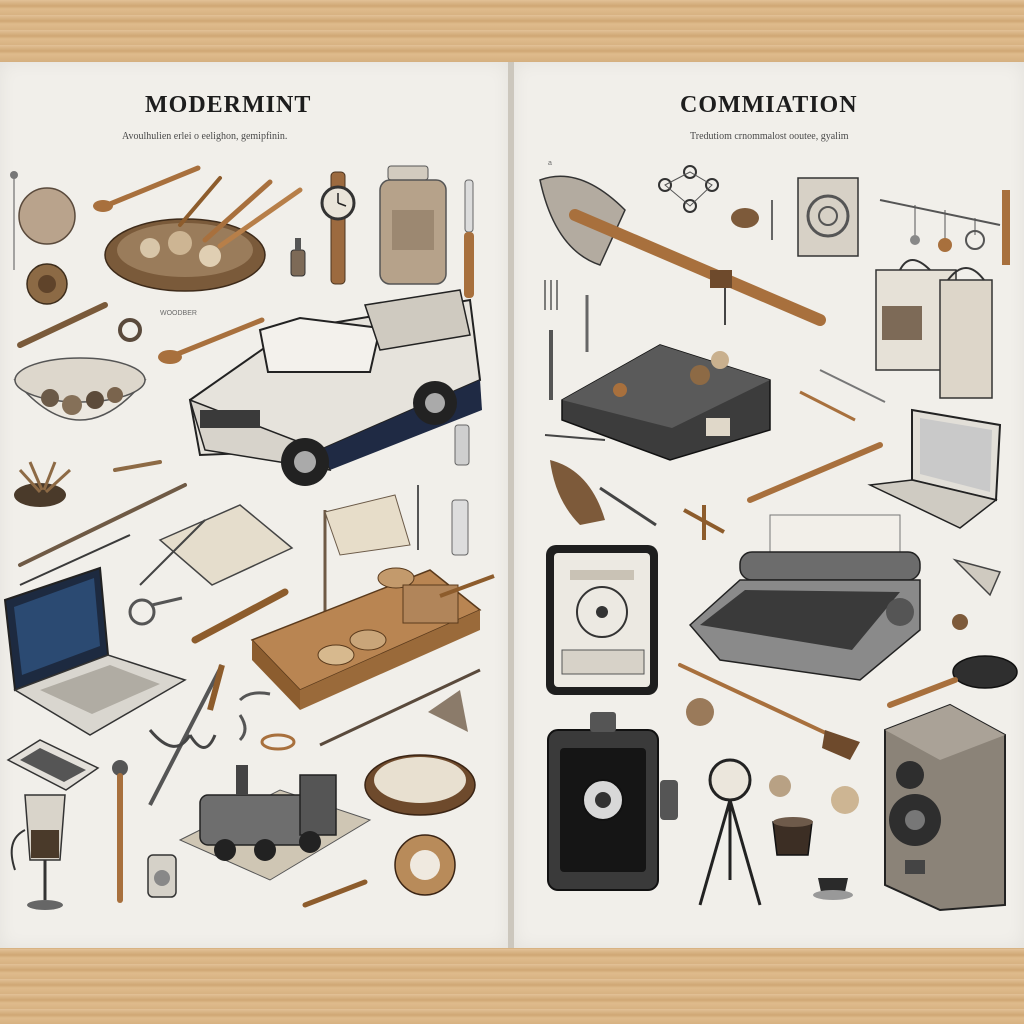  Describe the element at coordinates (682, 250) in the screenshot. I see `pickaxe-icon` at that location.